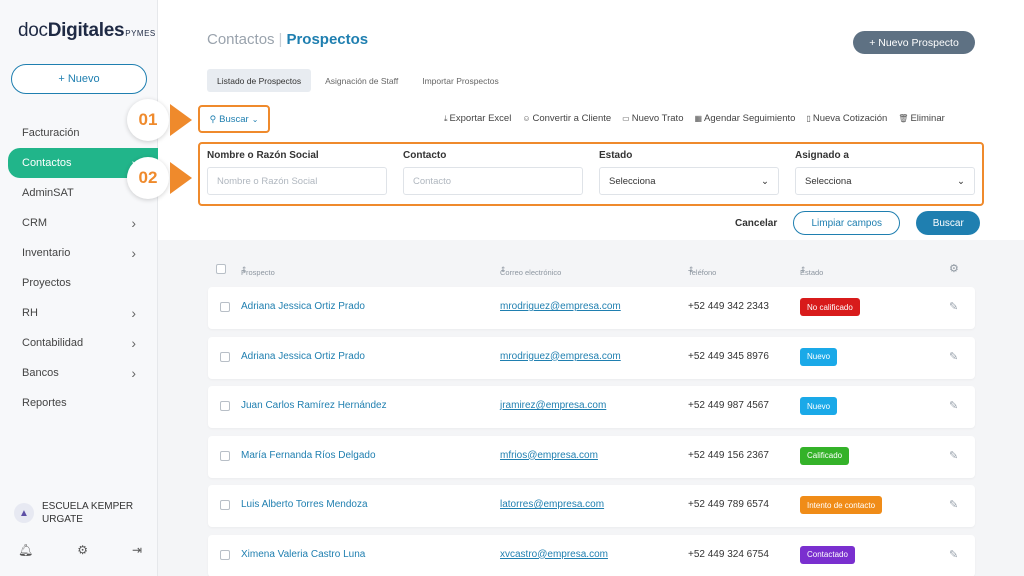  What do you see at coordinates (79, 313) in the screenshot?
I see `sidebar-item-rh: RH ›` at bounding box center [79, 313].